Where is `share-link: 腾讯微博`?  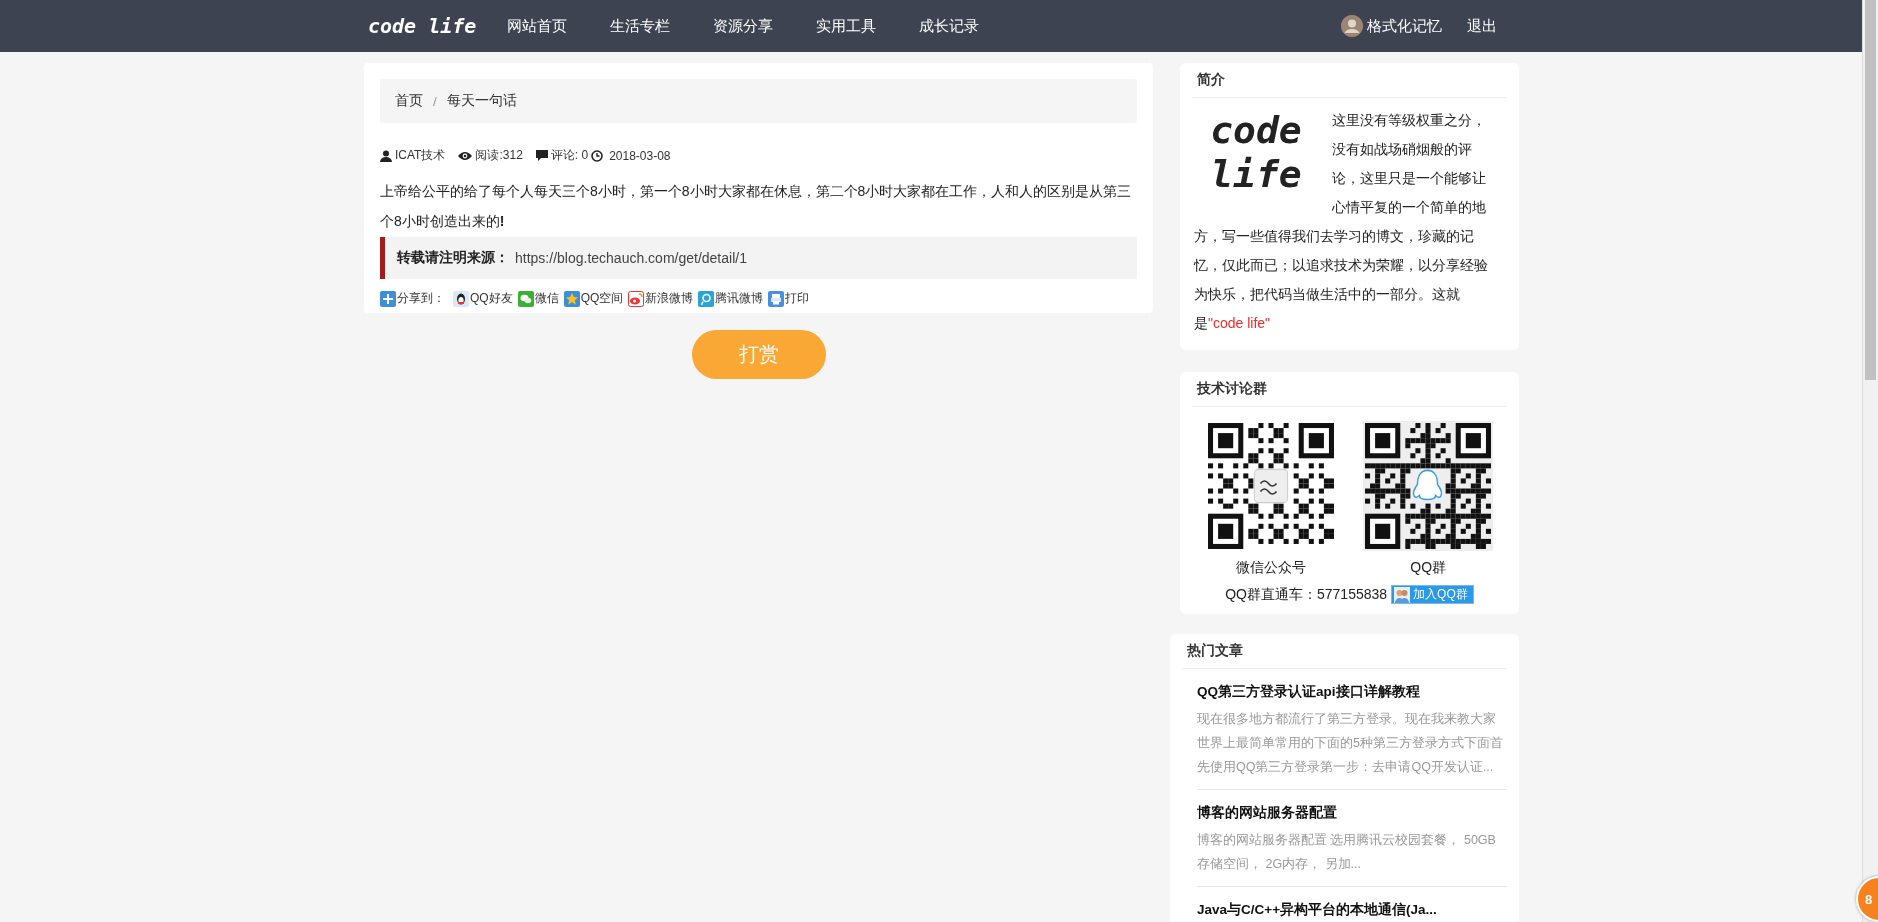 share-link: 腾讯微博 is located at coordinates (739, 298).